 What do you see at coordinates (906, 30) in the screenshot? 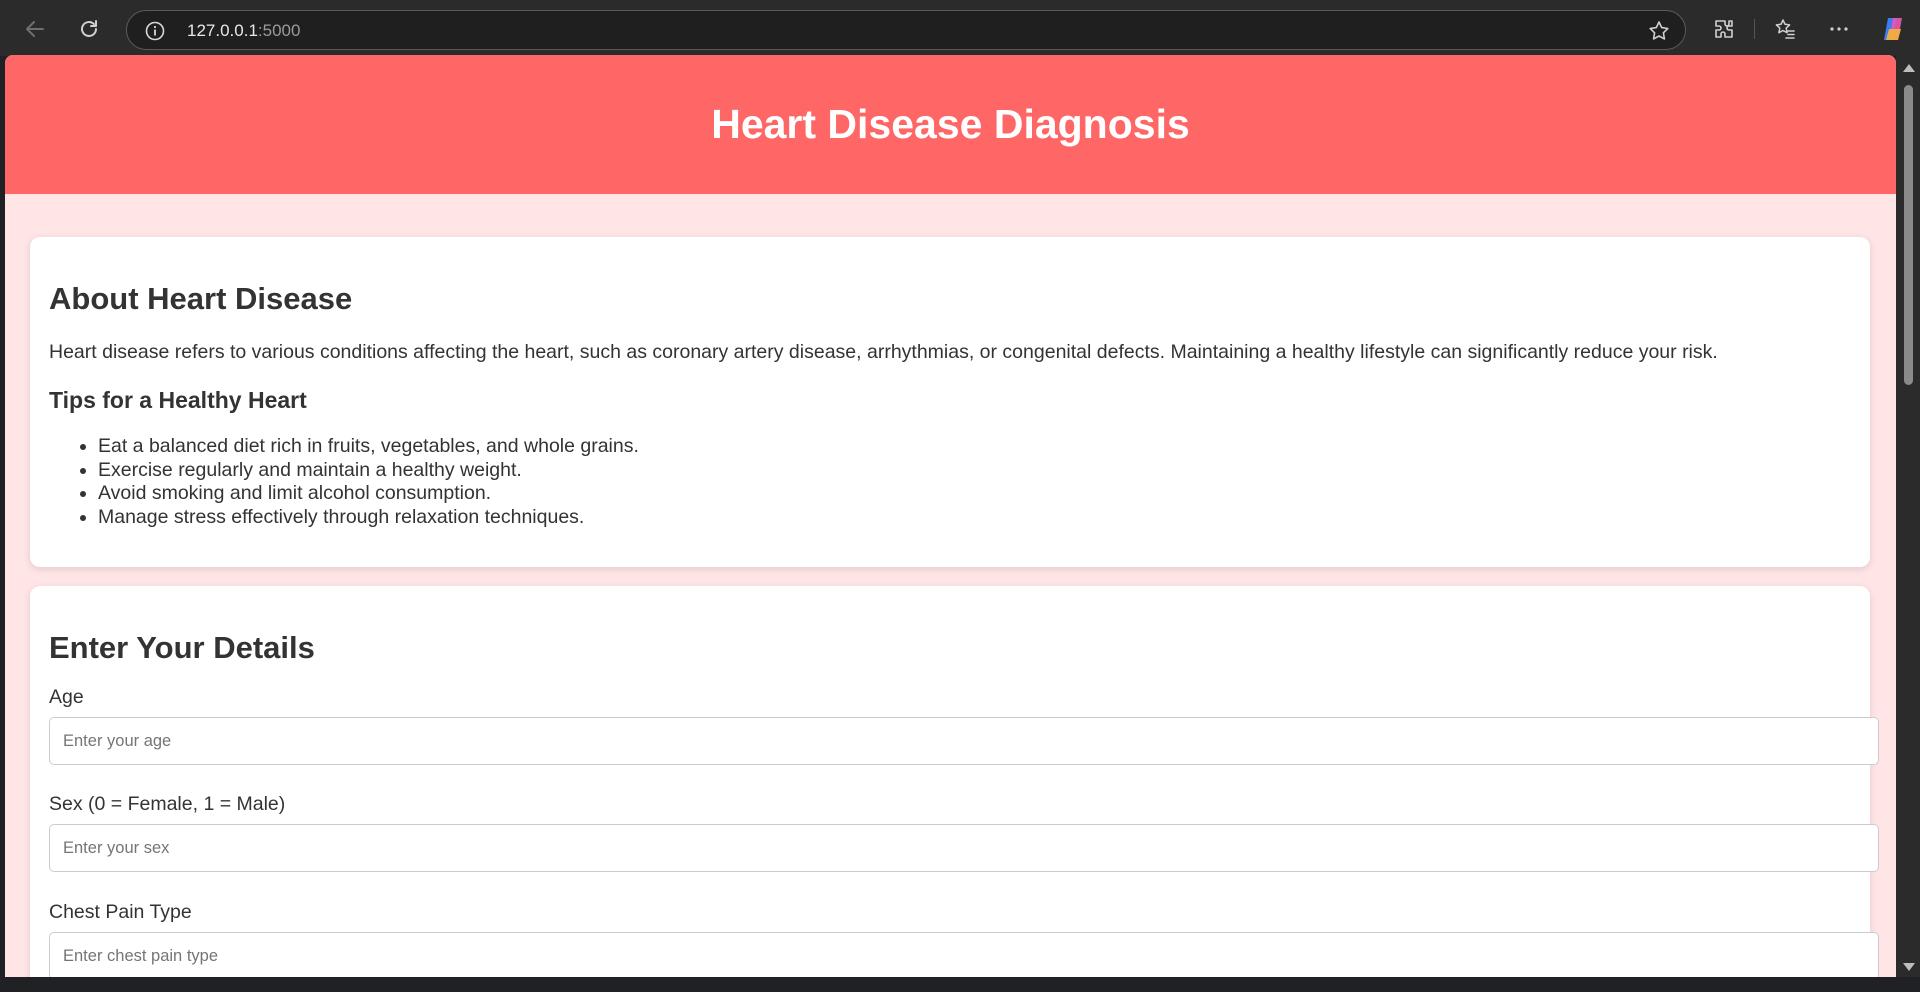
I see `address-bar: 127.0.0.1:5000` at bounding box center [906, 30].